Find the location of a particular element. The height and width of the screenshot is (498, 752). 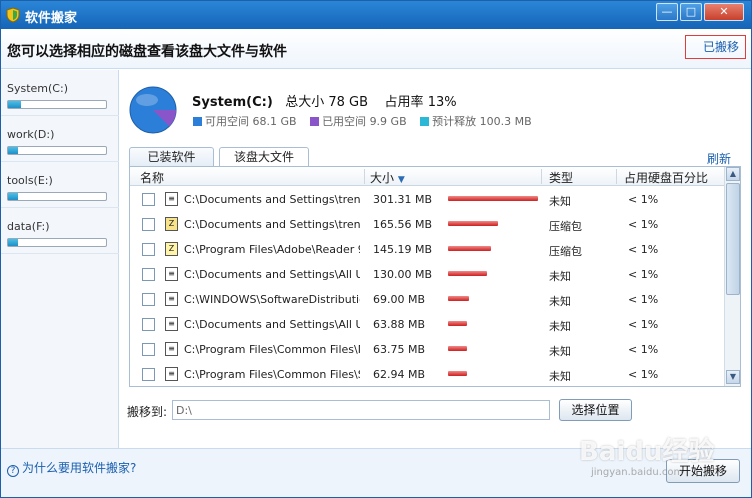

sidebar-drive-f: data(F:) is located at coordinates (60, 231).